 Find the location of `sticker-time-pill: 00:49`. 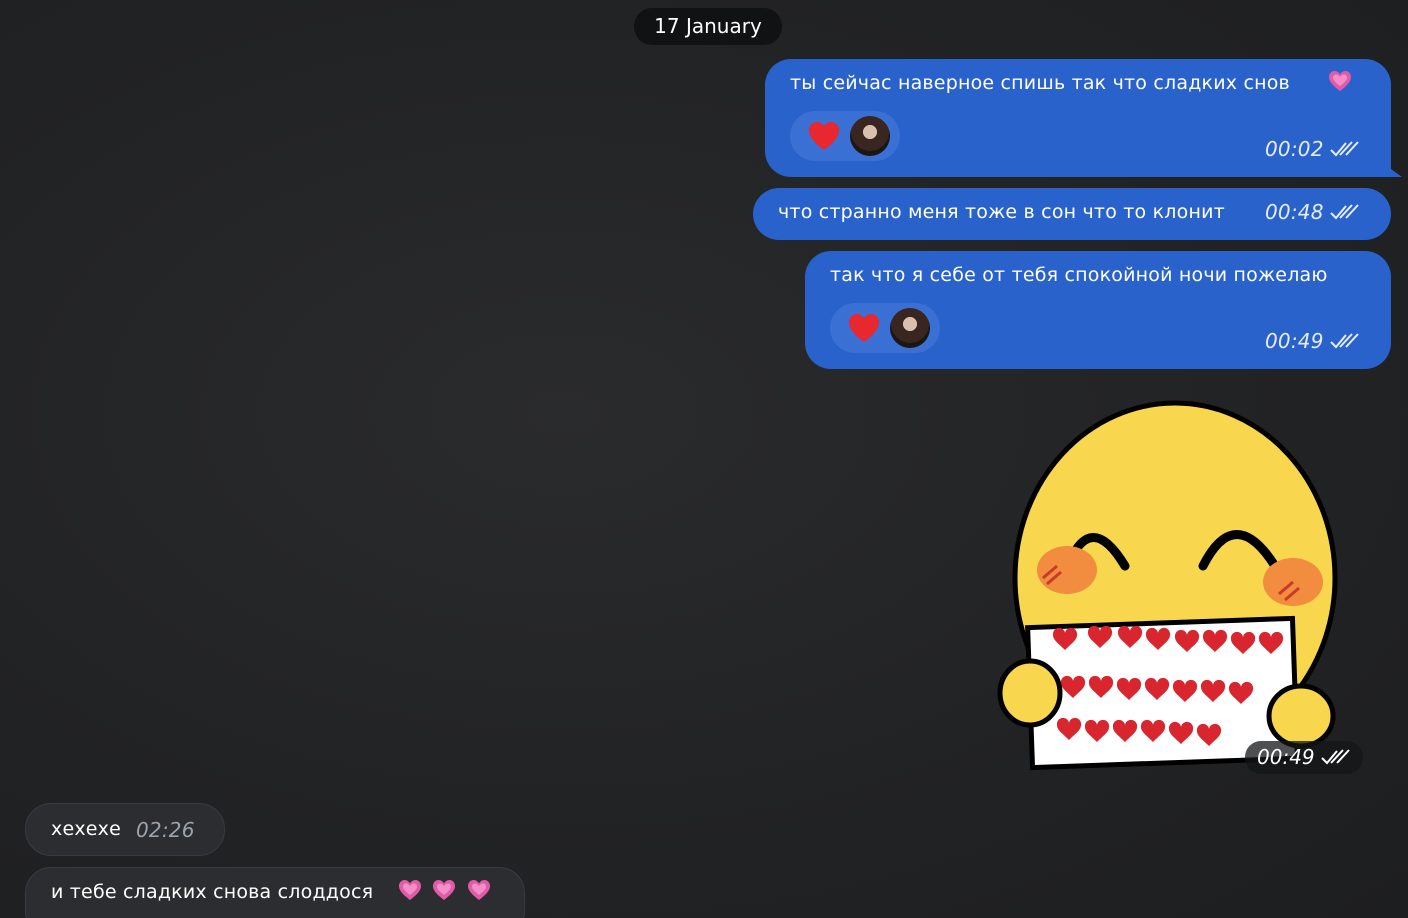

sticker-time-pill: 00:49 is located at coordinates (1304, 757).